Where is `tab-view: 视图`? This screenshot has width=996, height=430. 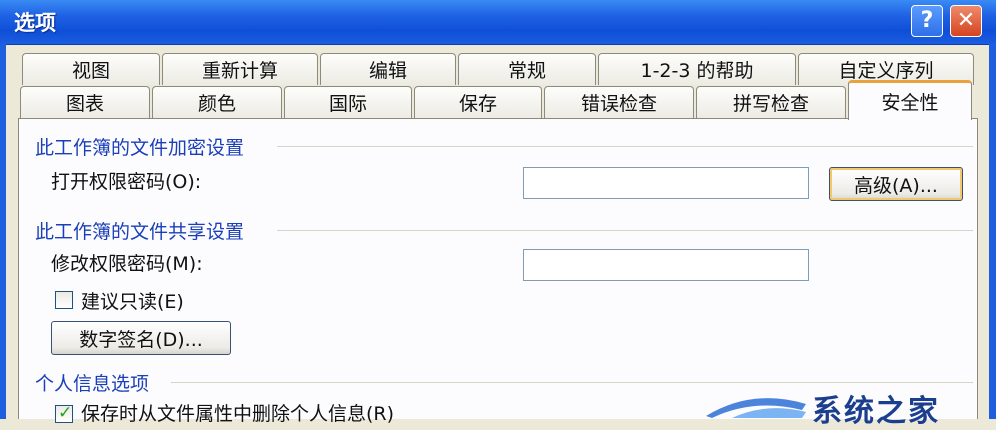 tab-view: 视图 is located at coordinates (91, 69).